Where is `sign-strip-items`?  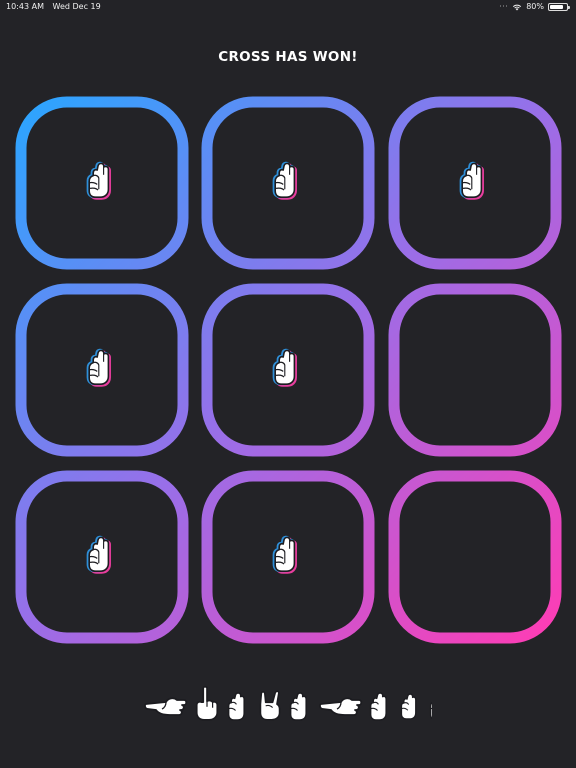
sign-strip-items is located at coordinates (288, 703).